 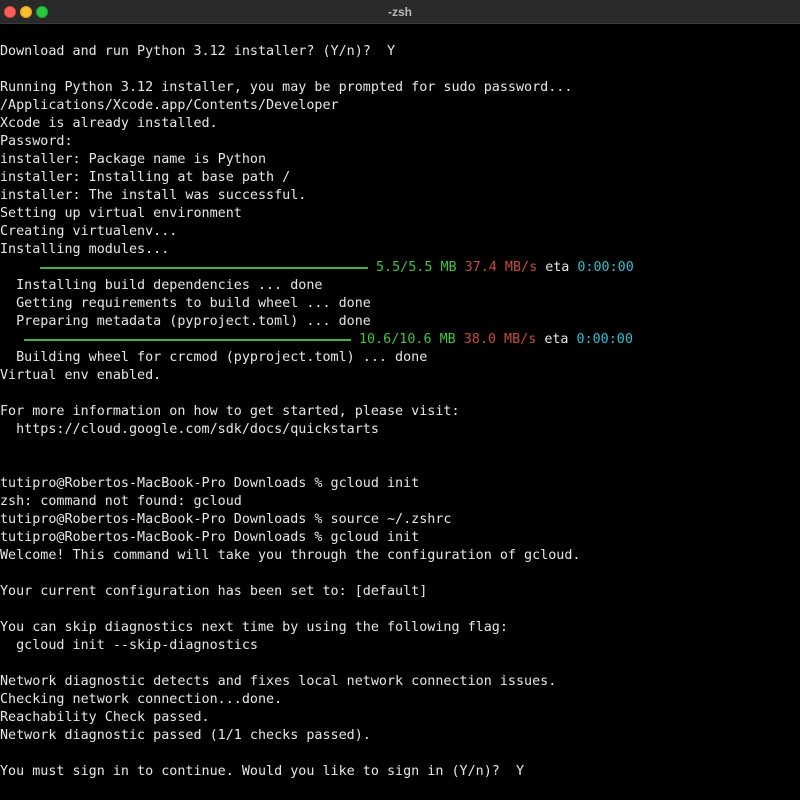 I want to click on terminal-line: gcloud init --skip-diagnostics, so click(x=129, y=645).